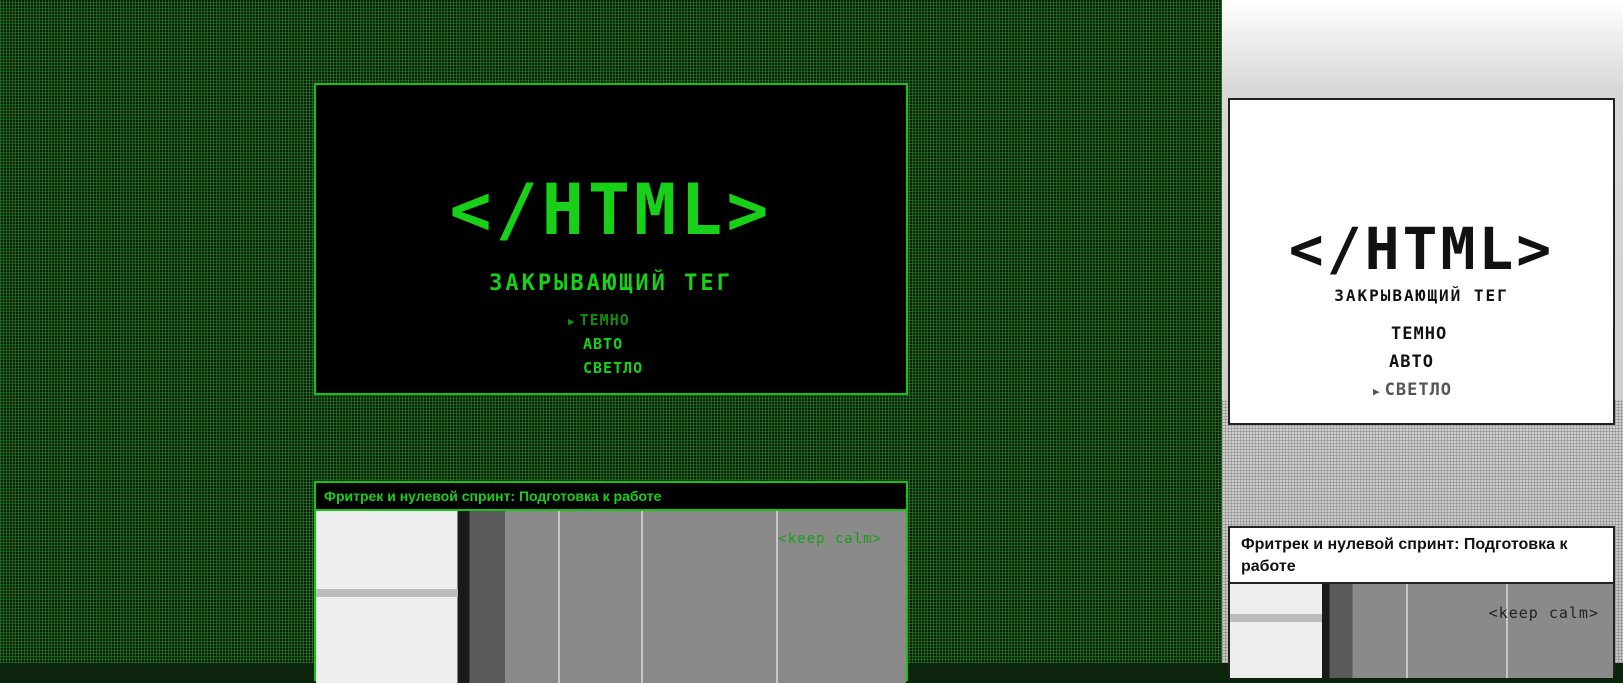 Image resolution: width=1623 pixels, height=683 pixels. I want to click on theme-option-light: СВЕТЛО, so click(613, 368).